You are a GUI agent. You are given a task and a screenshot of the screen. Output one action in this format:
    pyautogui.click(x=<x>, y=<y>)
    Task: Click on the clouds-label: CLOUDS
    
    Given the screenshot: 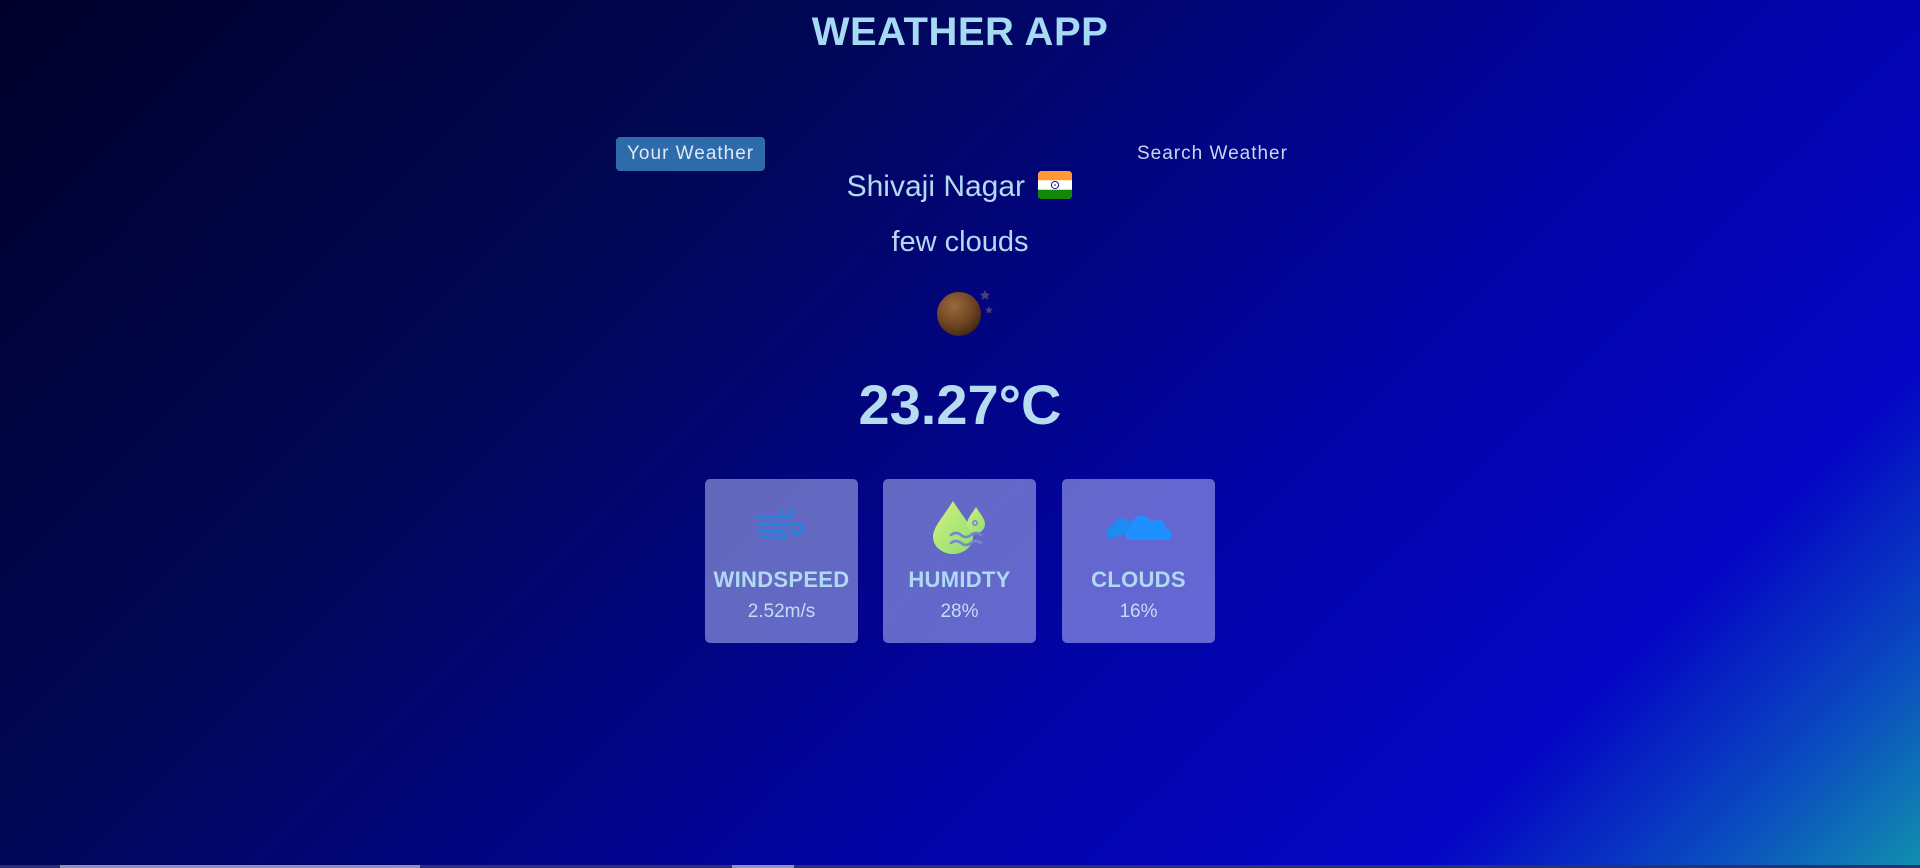 What is the action you would take?
    pyautogui.click(x=1138, y=579)
    